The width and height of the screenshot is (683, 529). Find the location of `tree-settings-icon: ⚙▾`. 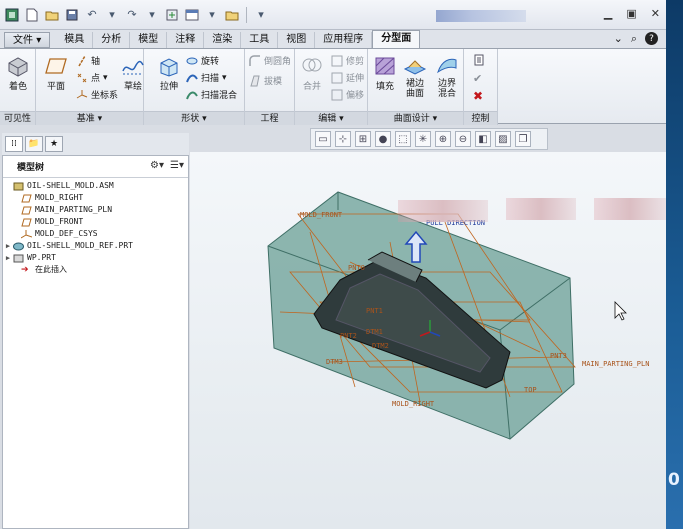

tree-settings-icon: ⚙▾ is located at coordinates (157, 165).